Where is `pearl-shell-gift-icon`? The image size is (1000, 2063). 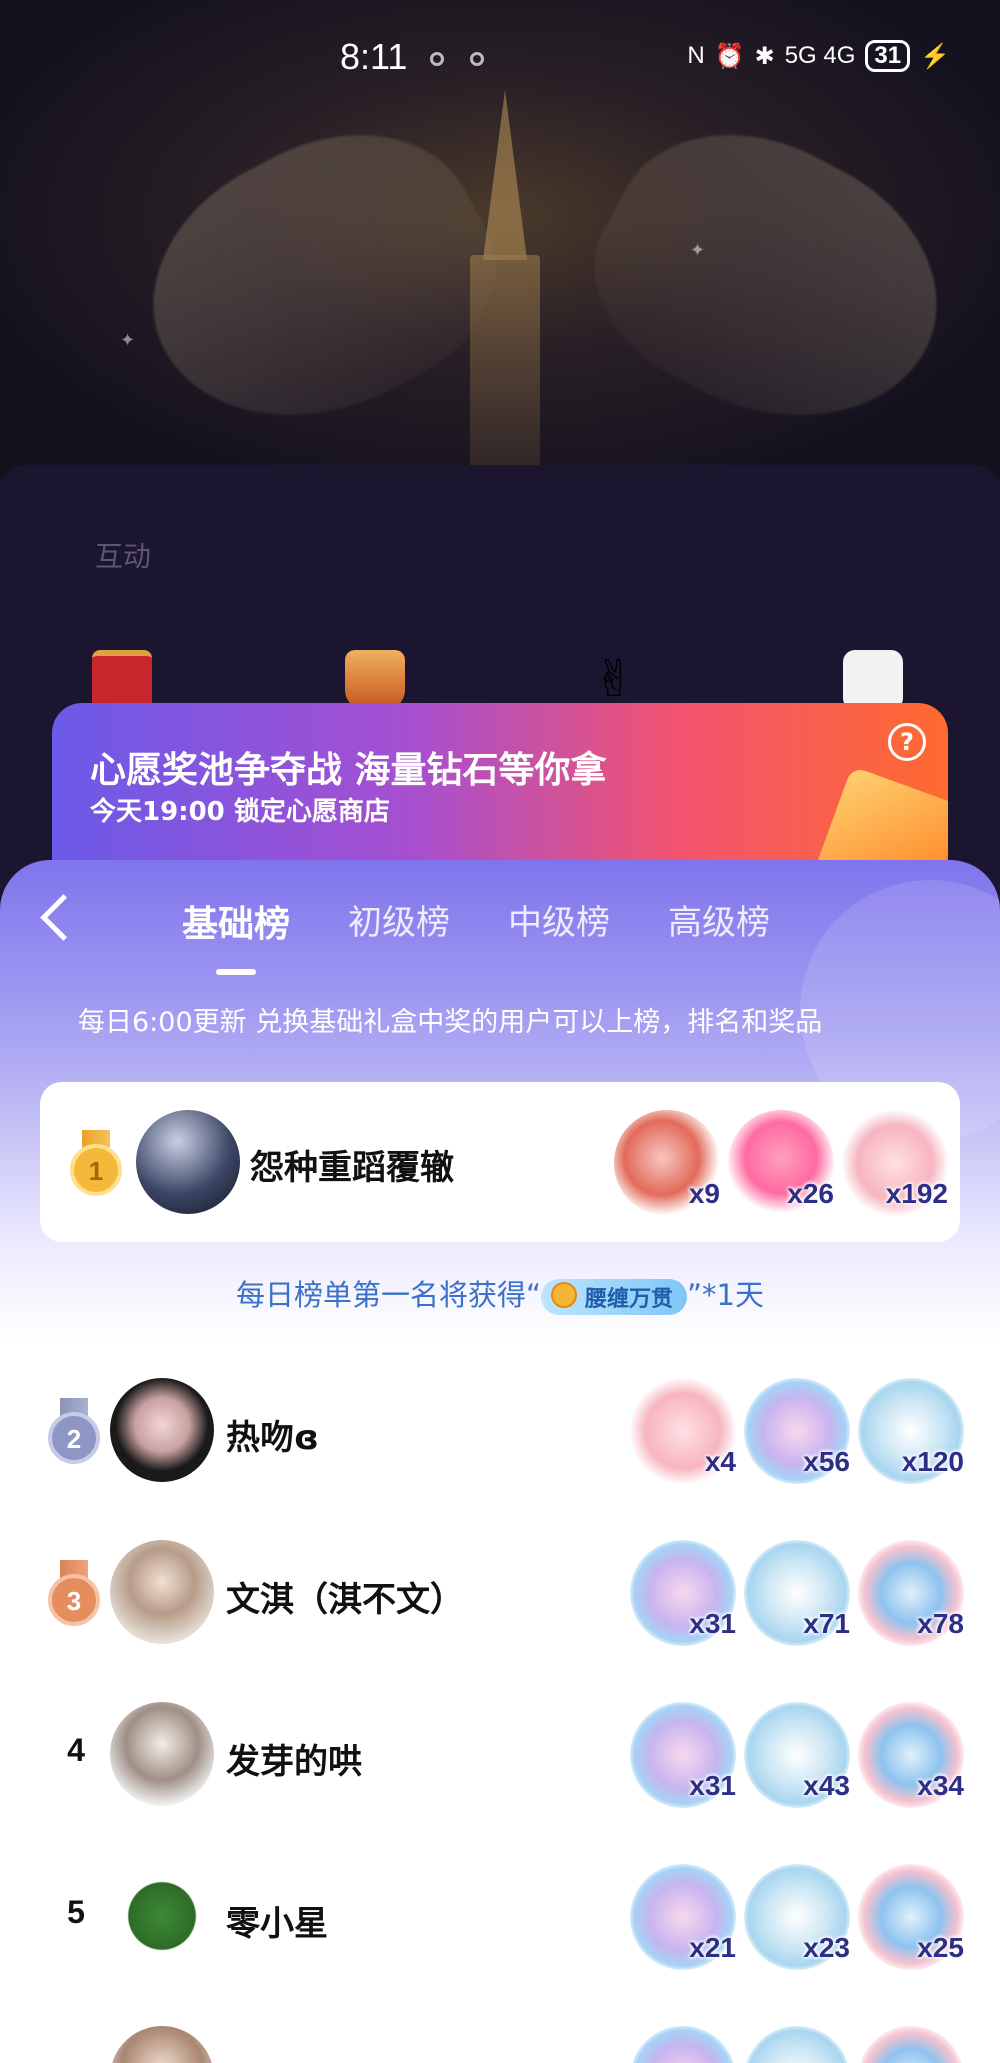 pearl-shell-gift-icon is located at coordinates (797, 2044).